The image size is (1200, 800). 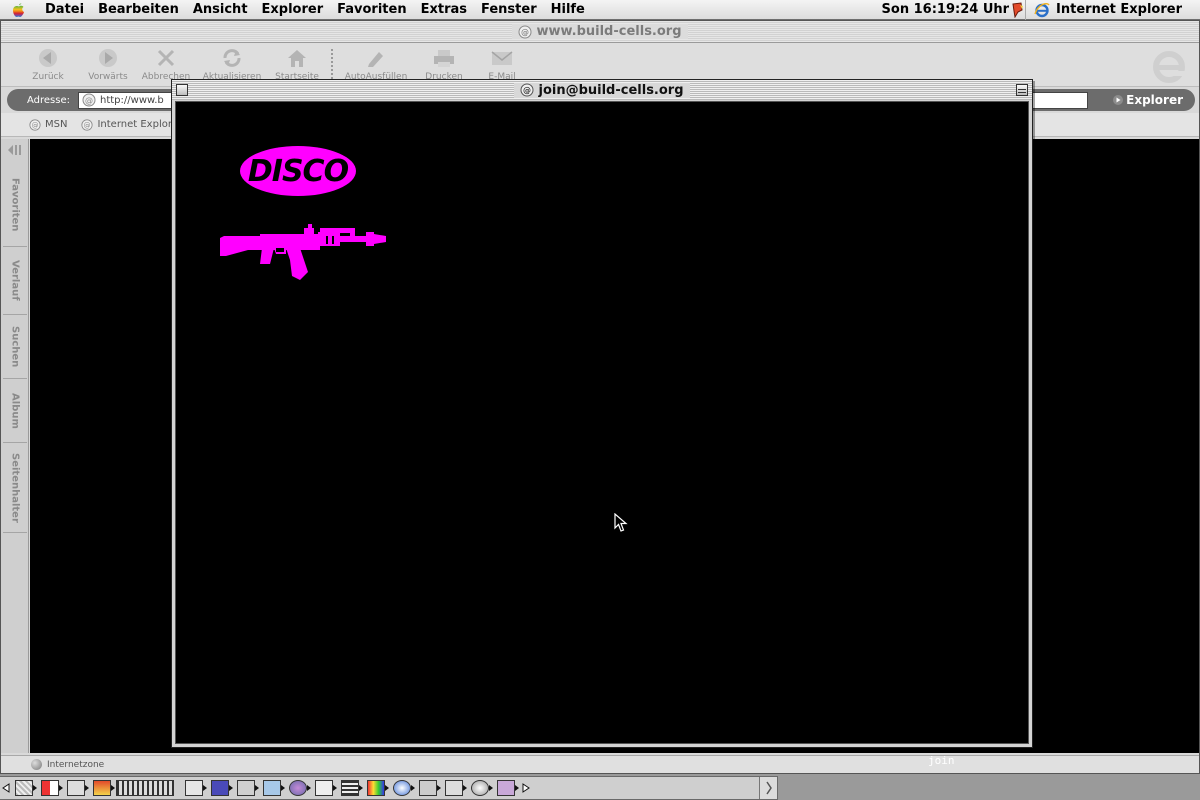 What do you see at coordinates (402, 788) in the screenshot?
I see `quicktime-module-icon` at bounding box center [402, 788].